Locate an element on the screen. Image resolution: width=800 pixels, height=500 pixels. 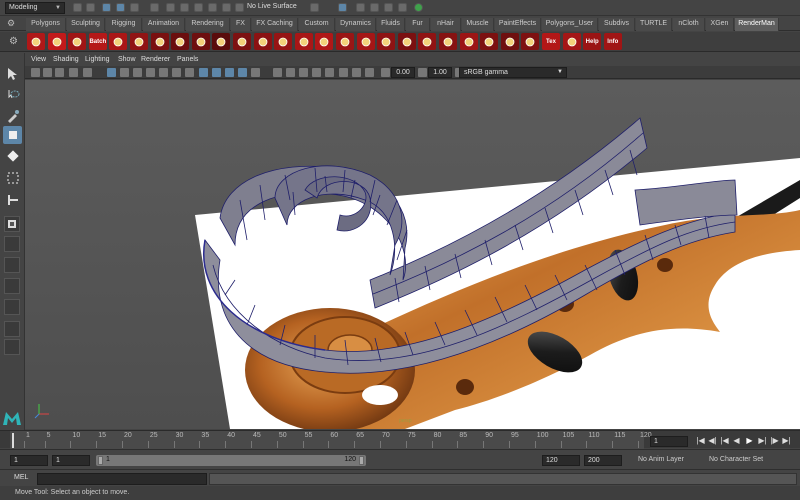
render-icon is located at coordinates (56, 41).